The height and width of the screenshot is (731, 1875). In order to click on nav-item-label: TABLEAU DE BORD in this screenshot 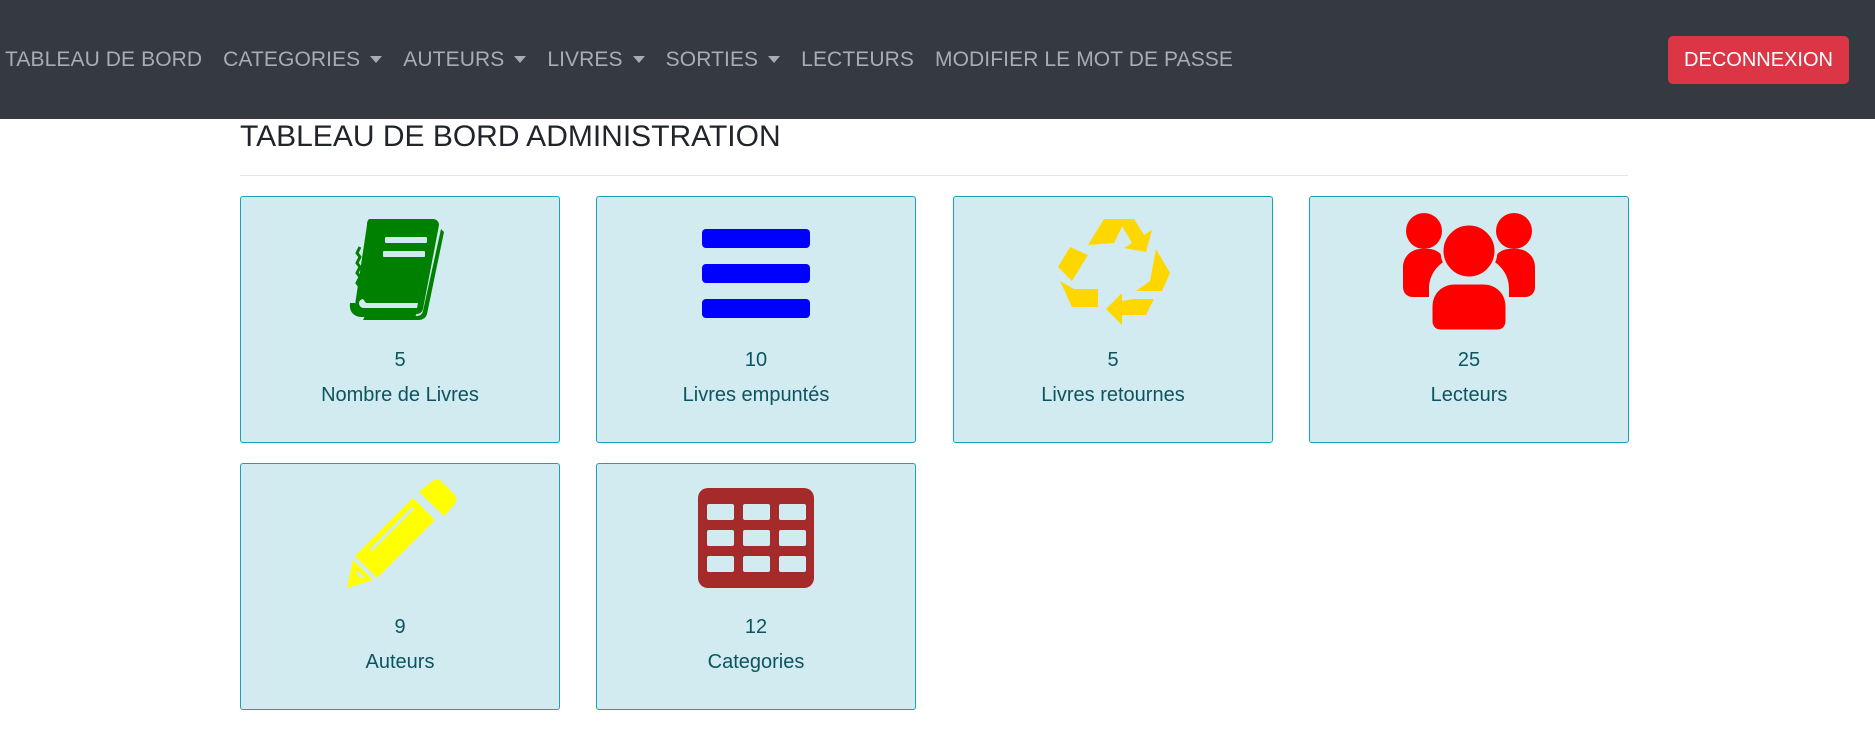, I will do `click(104, 59)`.